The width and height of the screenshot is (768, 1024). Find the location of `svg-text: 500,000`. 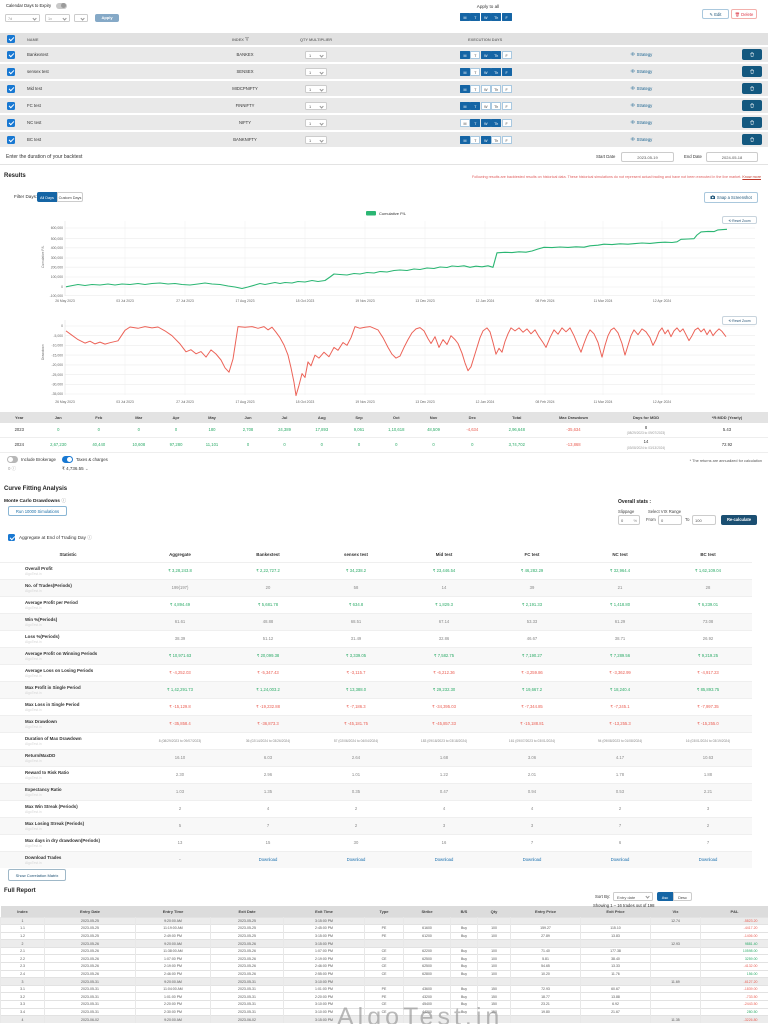

svg-text: 500,000 is located at coordinates (57, 239).